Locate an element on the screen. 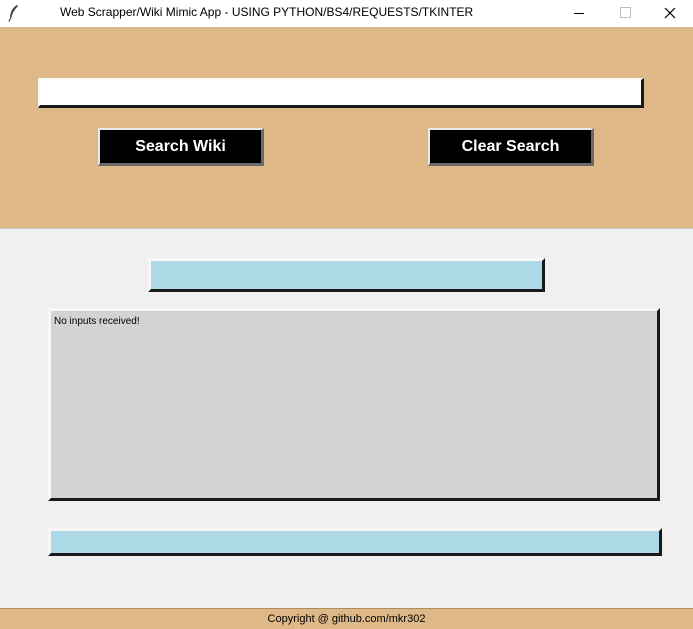 The height and width of the screenshot is (629, 693). search-wiki-button: Search Wiki is located at coordinates (181, 147).